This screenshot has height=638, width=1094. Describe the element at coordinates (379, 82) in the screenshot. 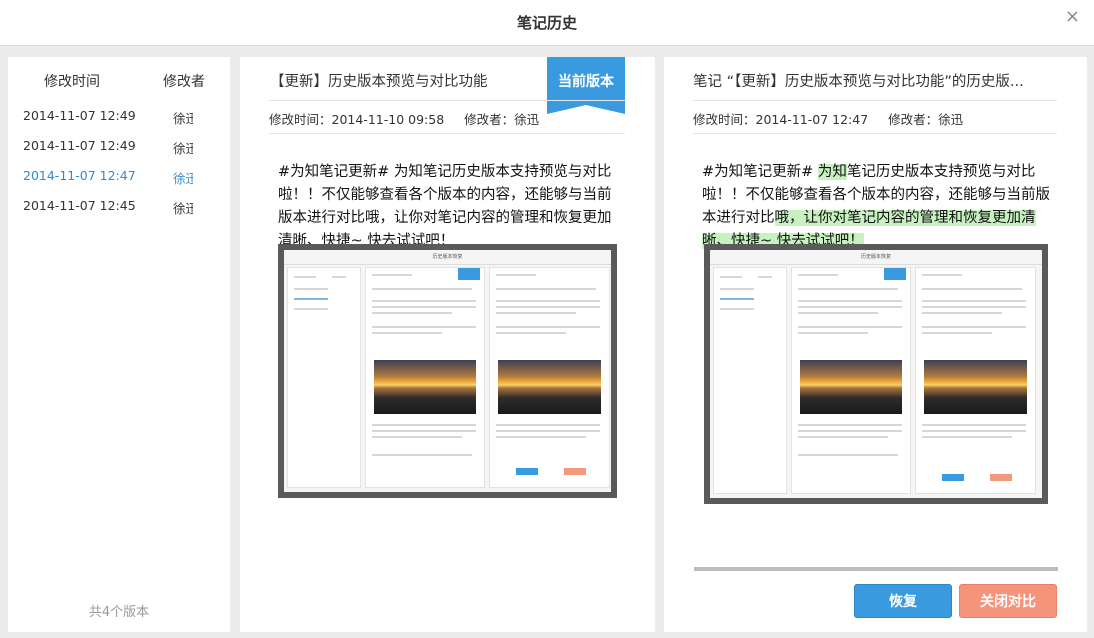

I see `note-title: 【更新】历史版本预览与对比功能` at that location.